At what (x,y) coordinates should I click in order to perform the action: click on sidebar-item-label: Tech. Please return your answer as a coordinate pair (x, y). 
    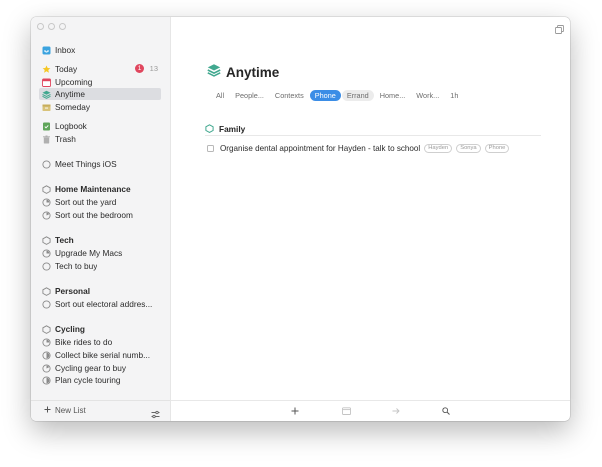
    Looking at the image, I should click on (64, 240).